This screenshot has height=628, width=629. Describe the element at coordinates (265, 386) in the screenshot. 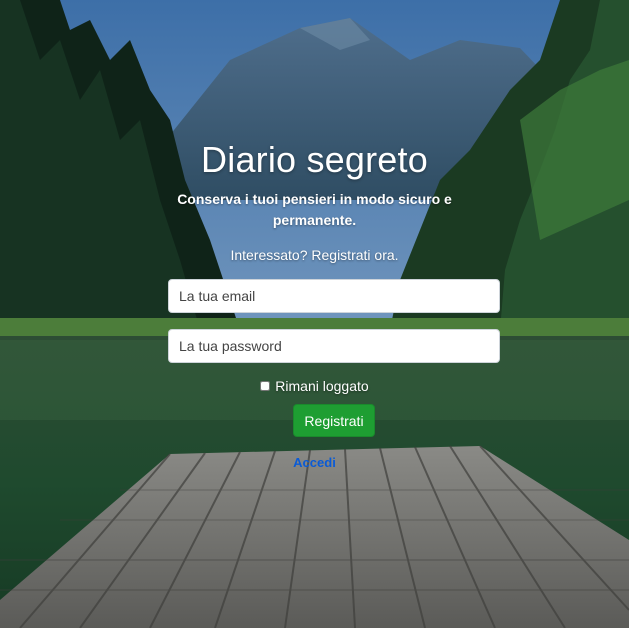

I see `remember-me-checkbox` at that location.